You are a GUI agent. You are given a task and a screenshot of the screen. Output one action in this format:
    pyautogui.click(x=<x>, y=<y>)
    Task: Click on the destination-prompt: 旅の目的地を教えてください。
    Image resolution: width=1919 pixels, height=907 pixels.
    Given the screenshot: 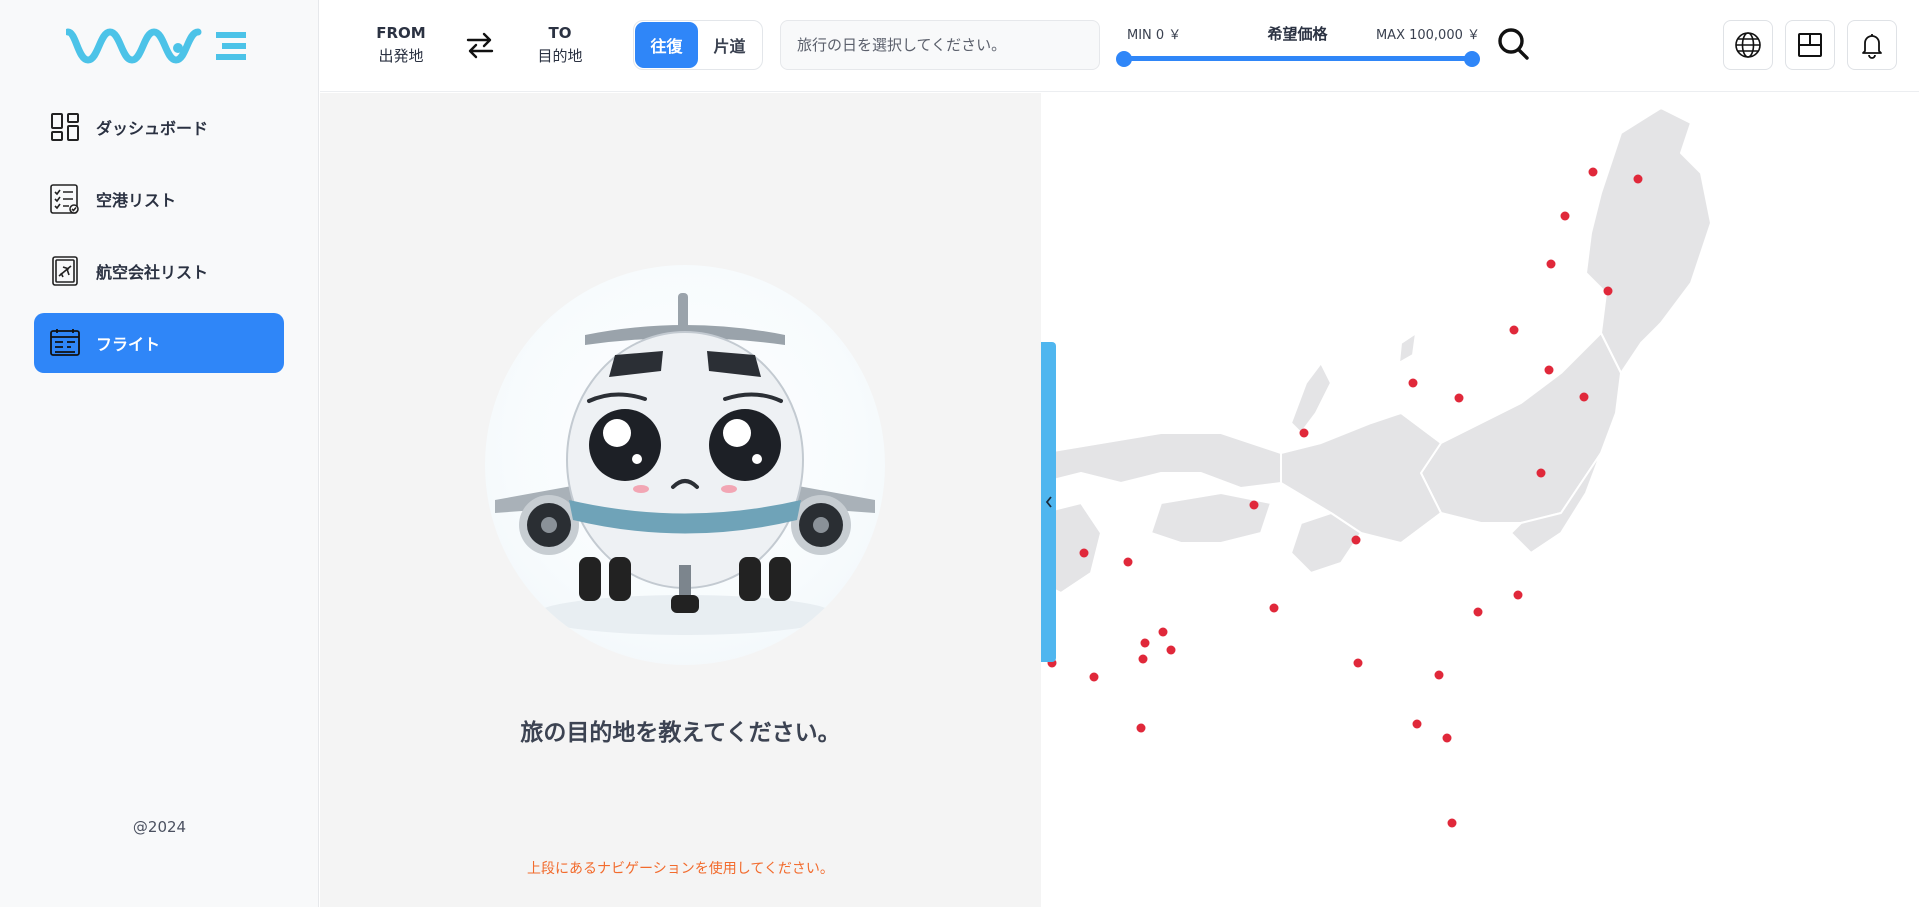 What is the action you would take?
    pyautogui.click(x=680, y=733)
    